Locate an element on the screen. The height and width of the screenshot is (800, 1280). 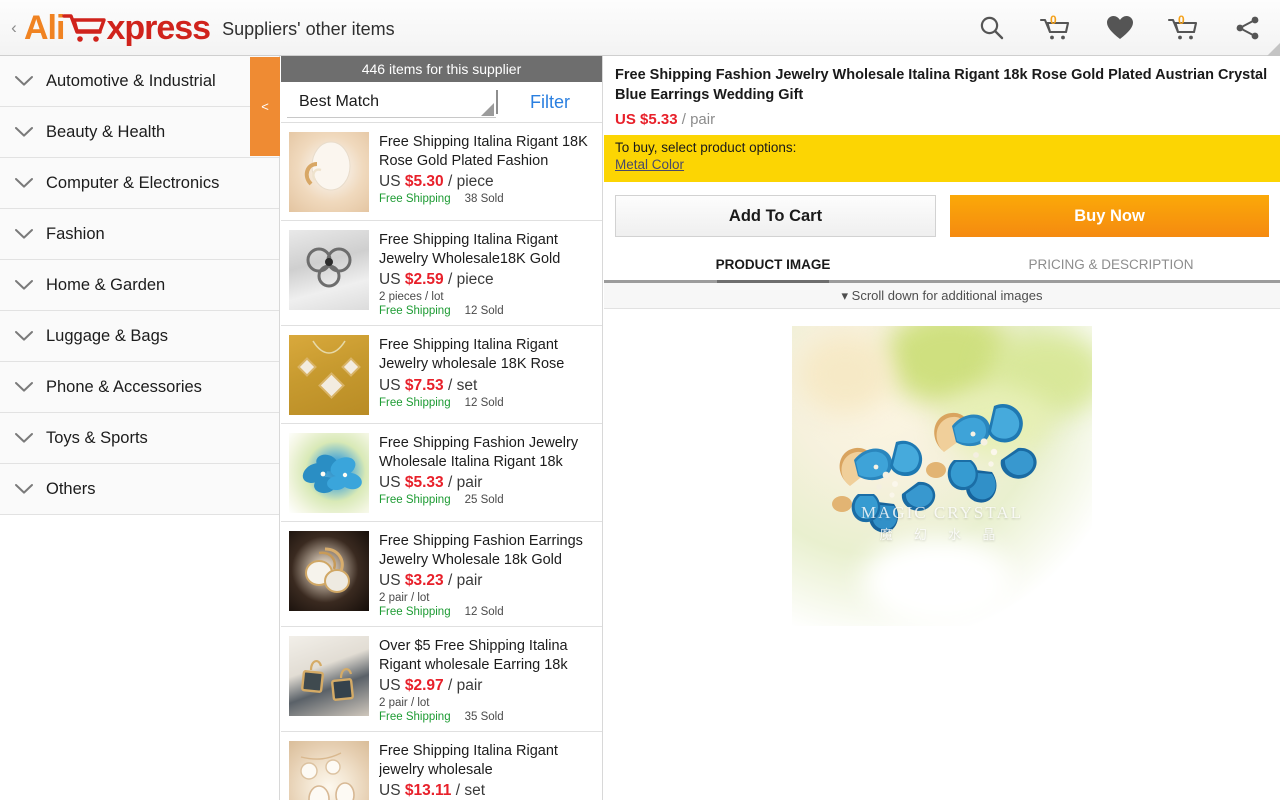
sidebar-item-home-garden: Home & Garden is located at coordinates (139, 285).